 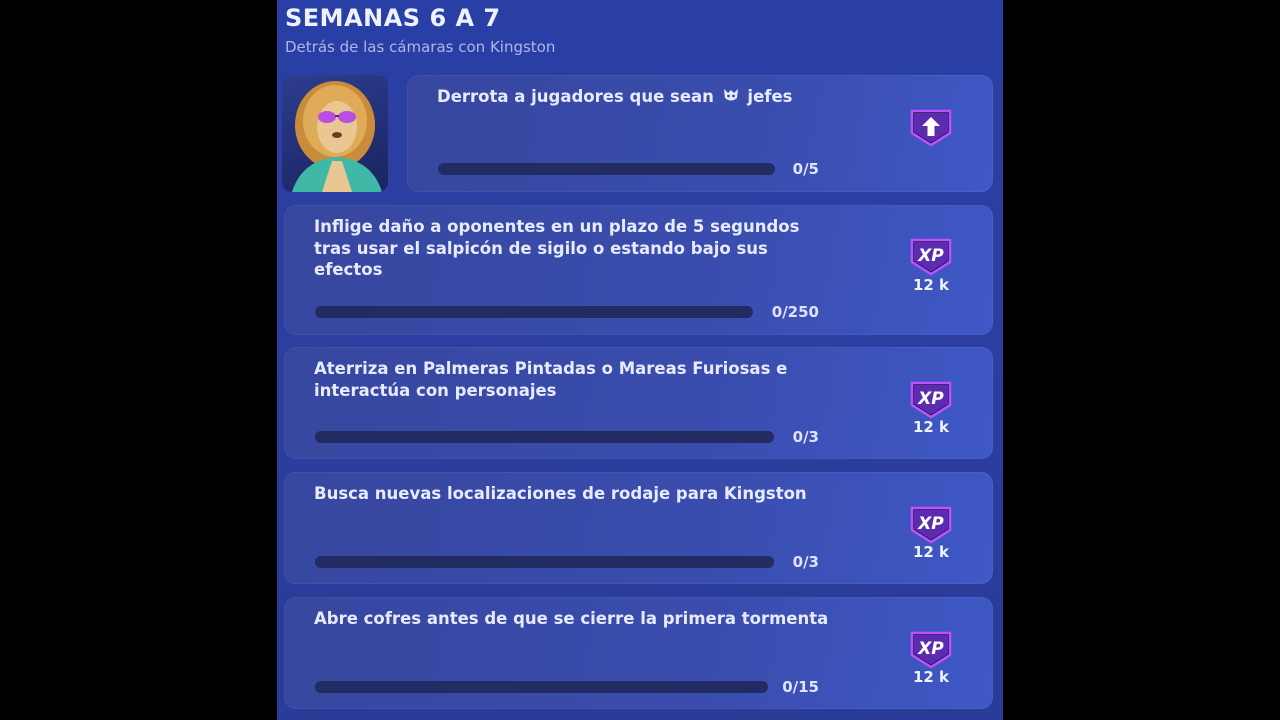 I want to click on quest-1-text-after: jefes, so click(x=770, y=96).